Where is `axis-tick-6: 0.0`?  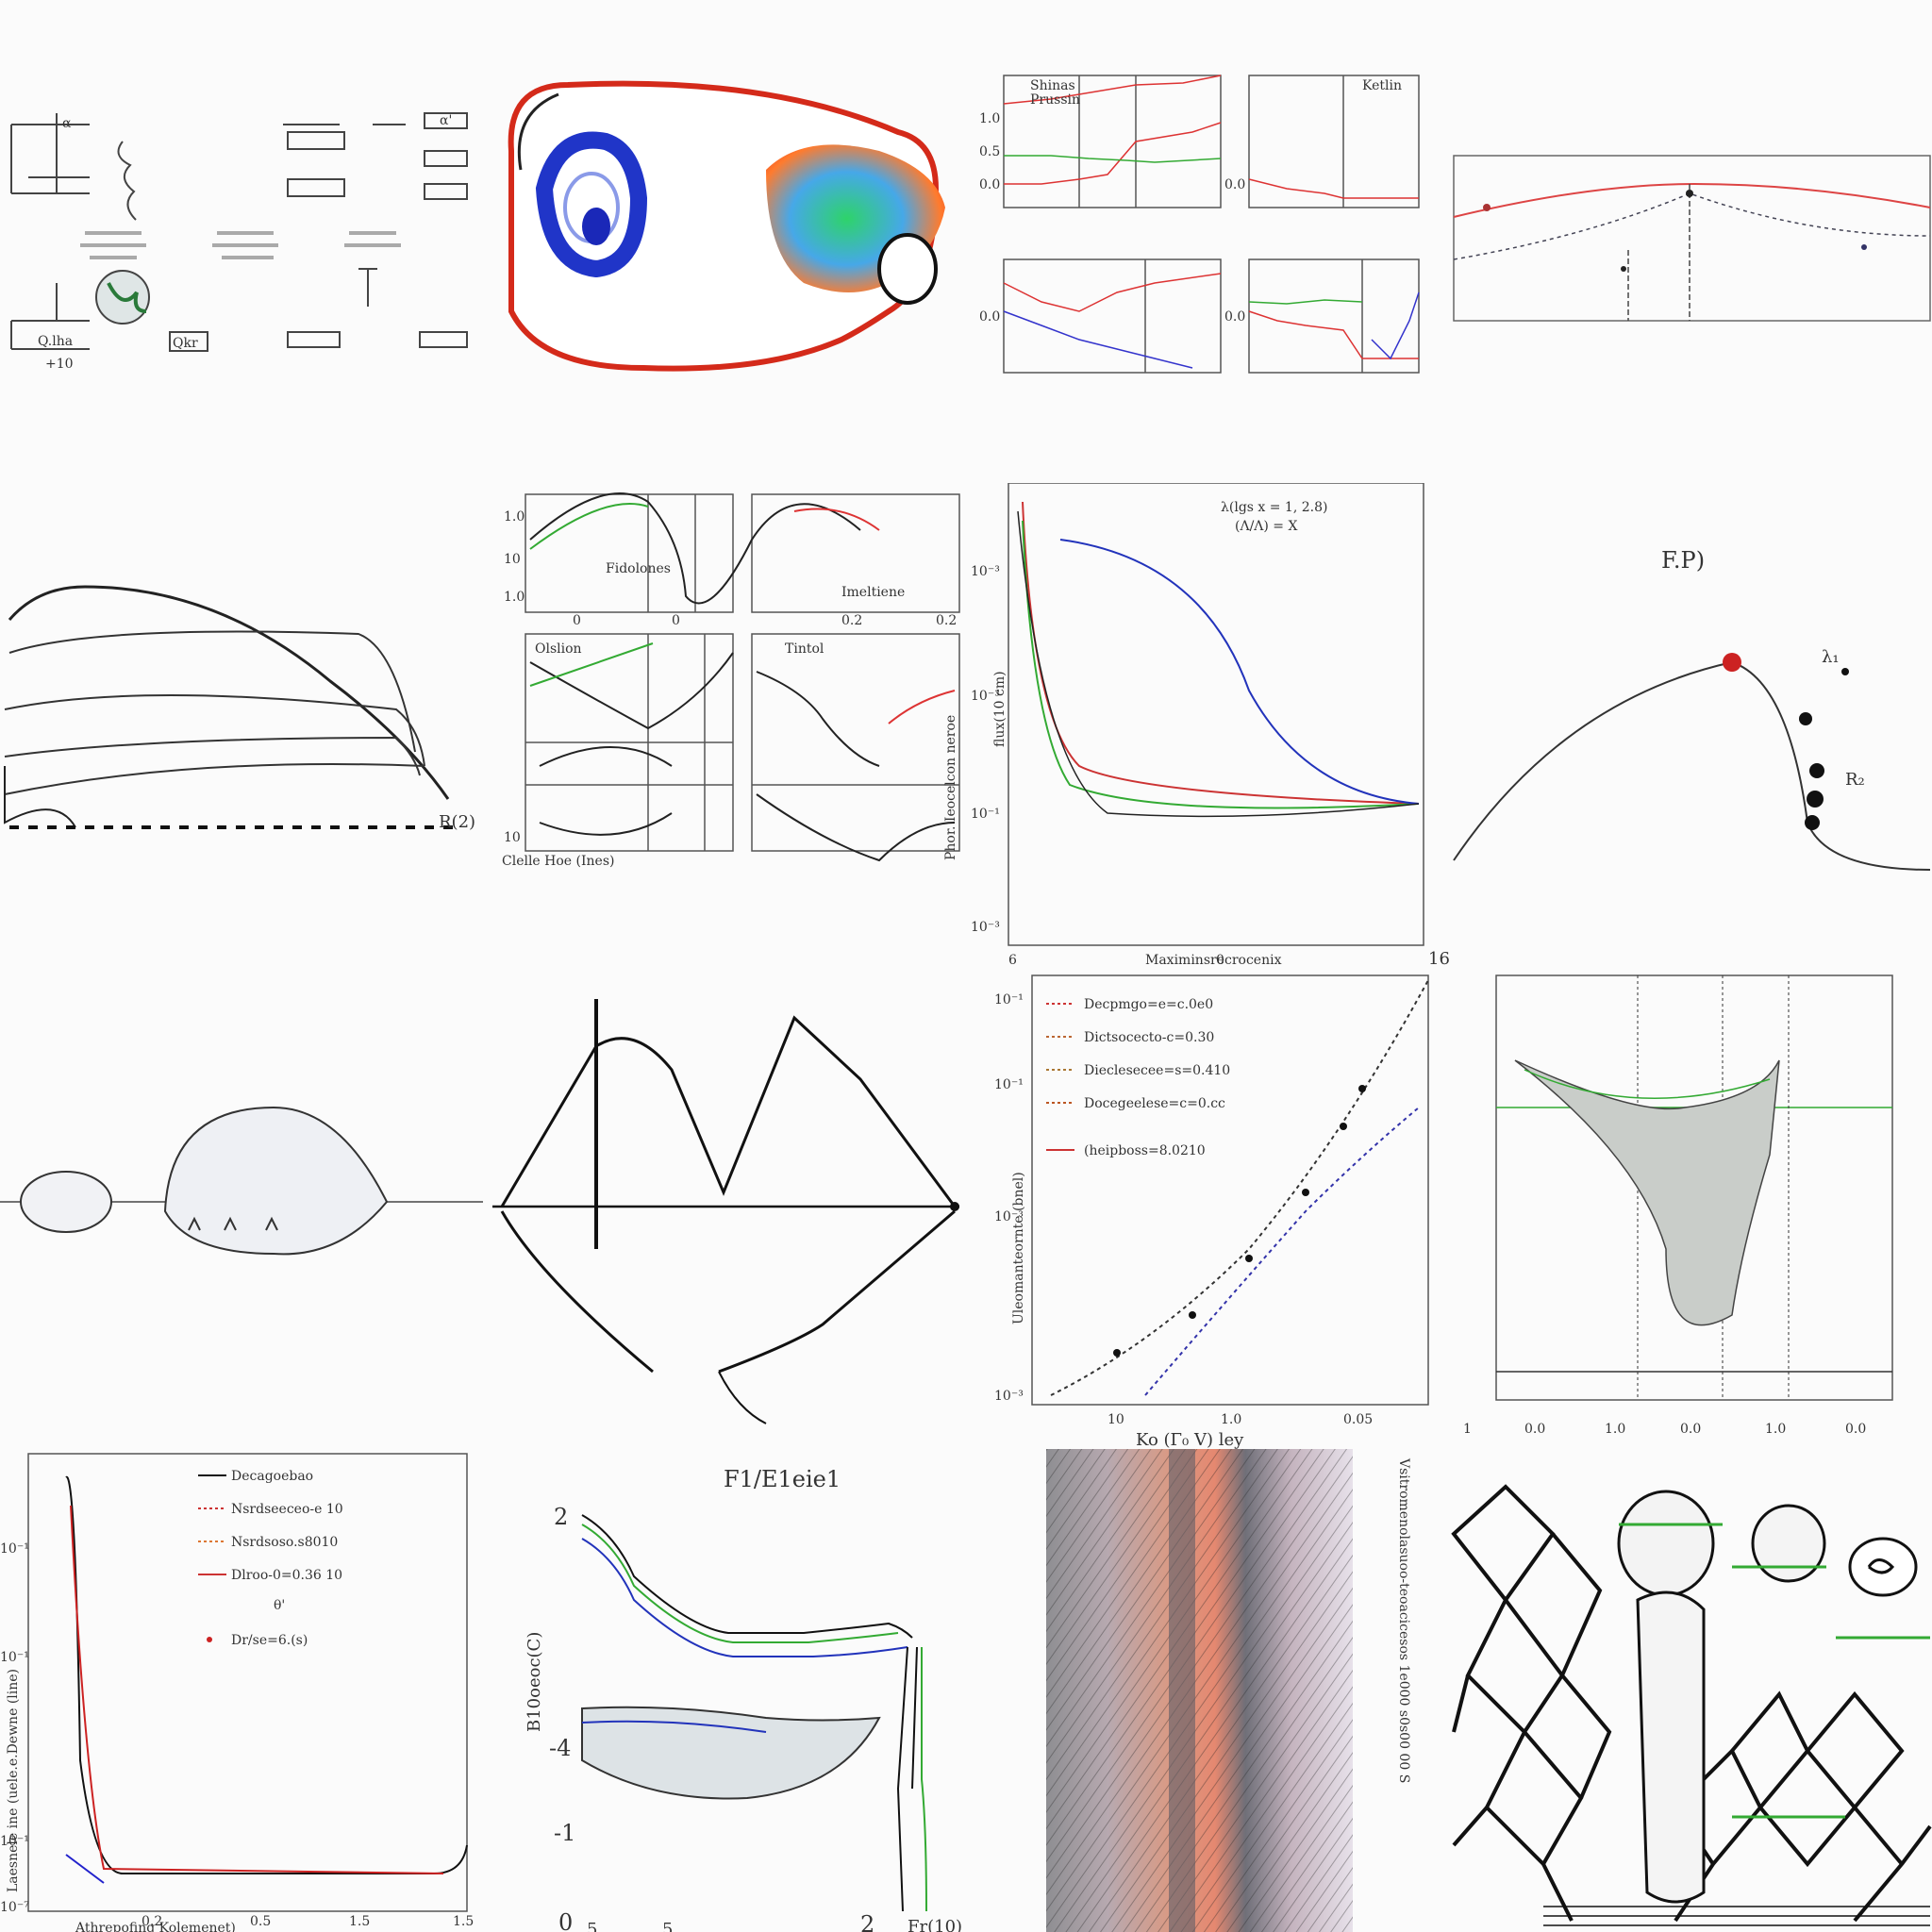 axis-tick-6: 0.0 is located at coordinates (1234, 317).